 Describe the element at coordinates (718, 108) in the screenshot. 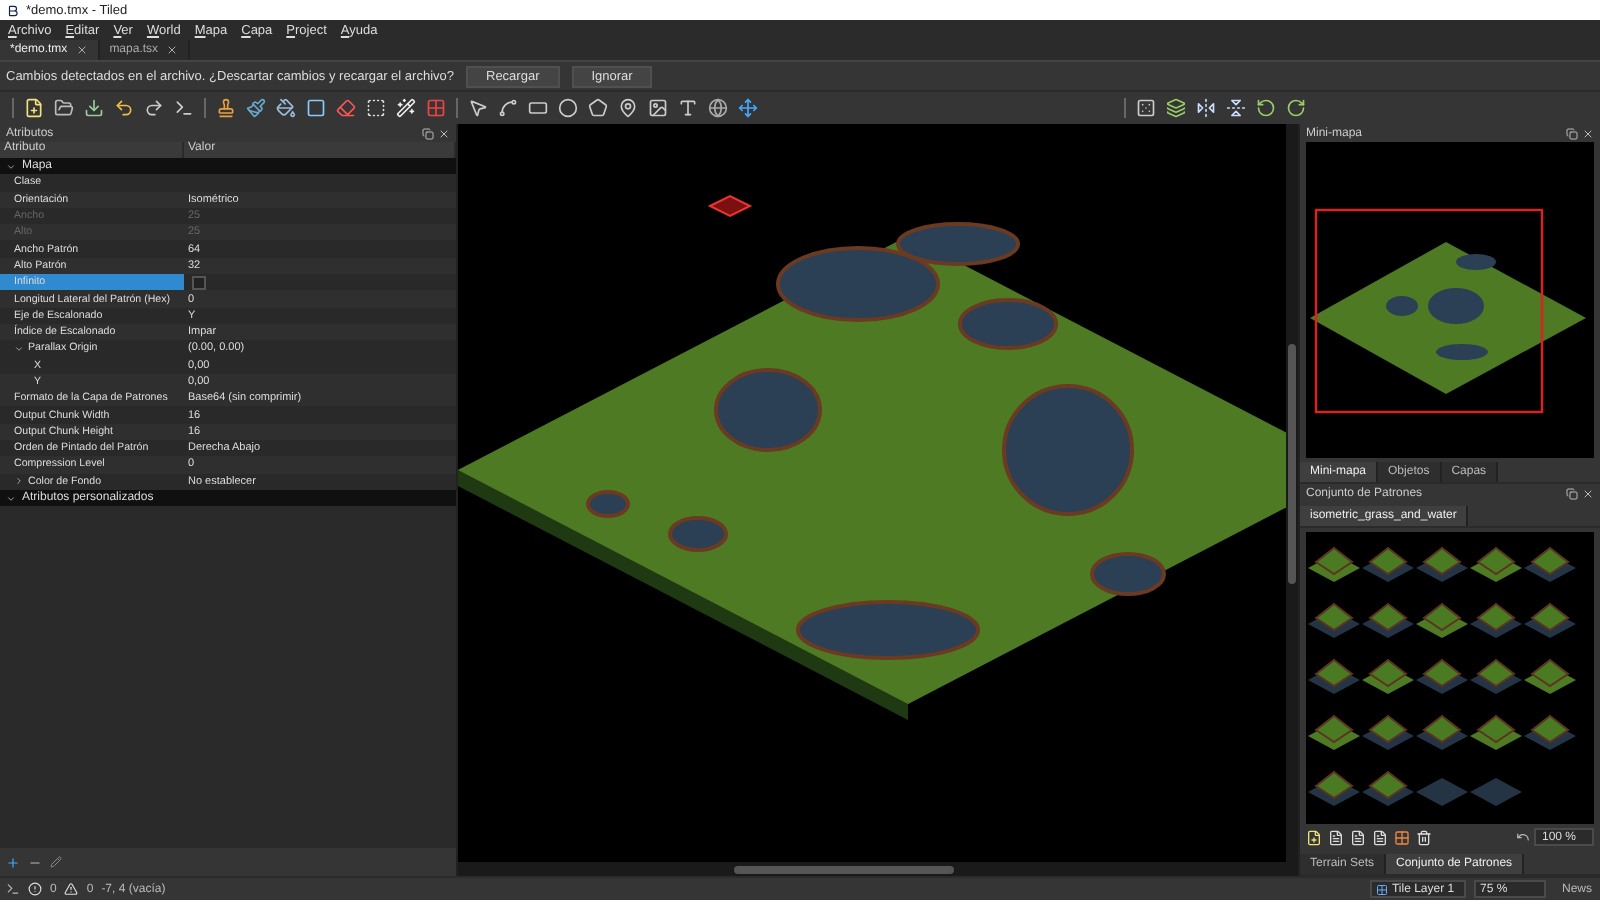

I see `world-icon` at that location.